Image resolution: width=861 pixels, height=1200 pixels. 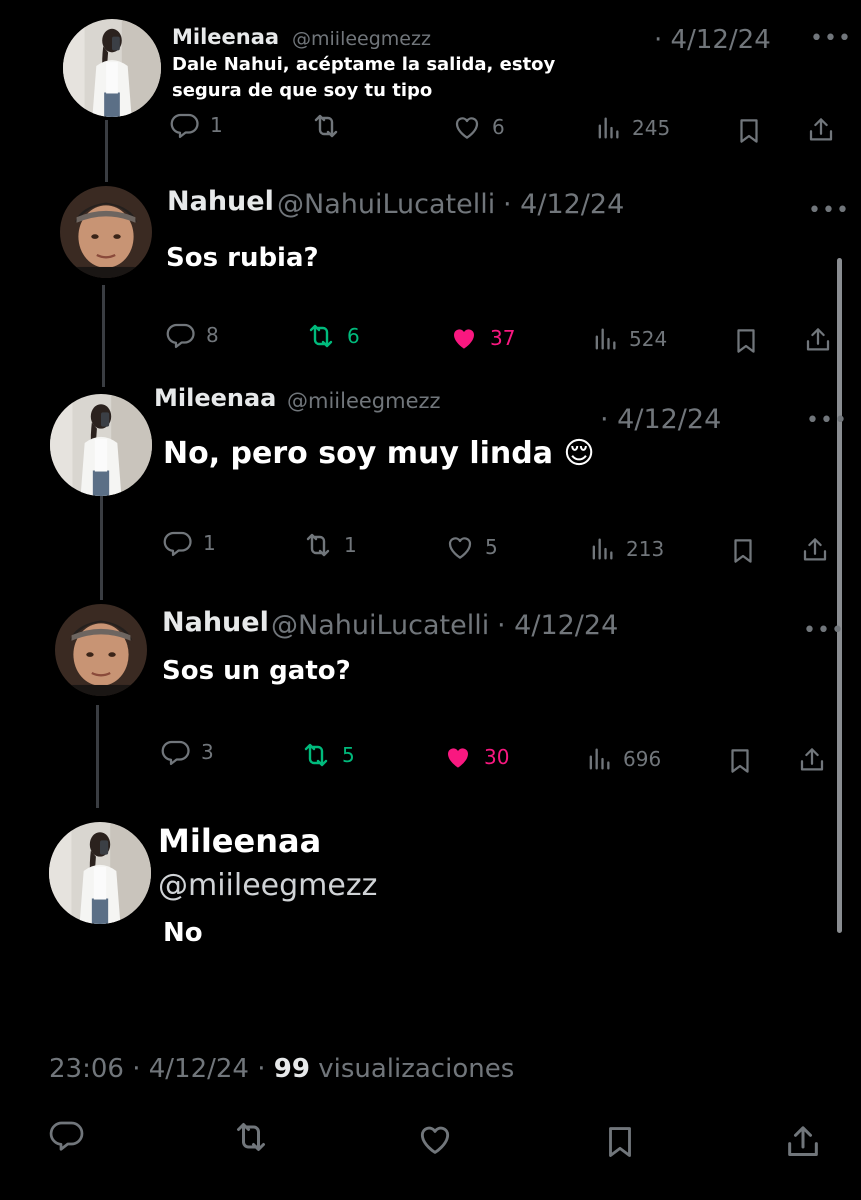 What do you see at coordinates (651, 128) in the screenshot?
I see `view-count: 245` at bounding box center [651, 128].